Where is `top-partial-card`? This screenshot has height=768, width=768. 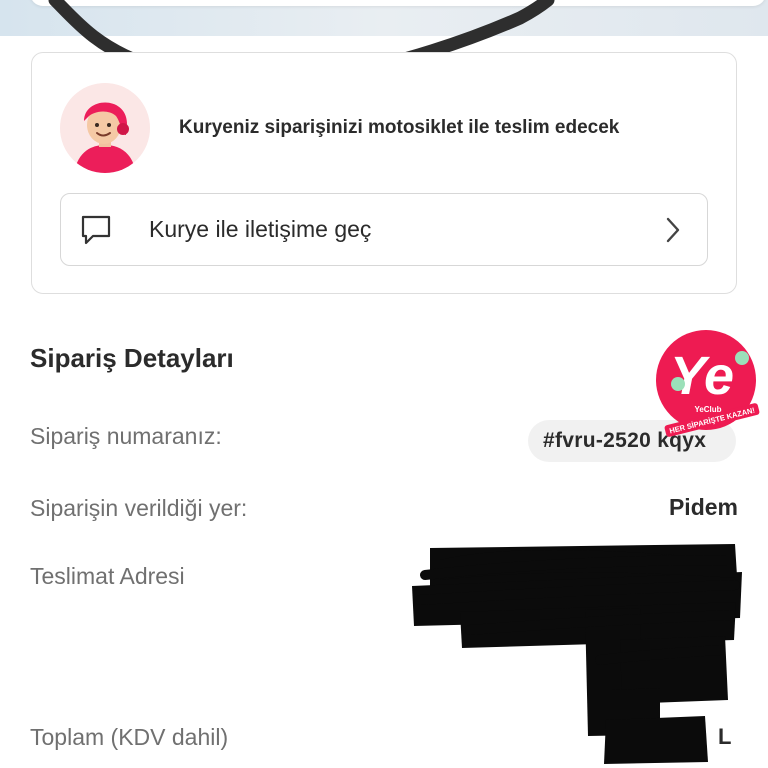
top-partial-card is located at coordinates (398, 3).